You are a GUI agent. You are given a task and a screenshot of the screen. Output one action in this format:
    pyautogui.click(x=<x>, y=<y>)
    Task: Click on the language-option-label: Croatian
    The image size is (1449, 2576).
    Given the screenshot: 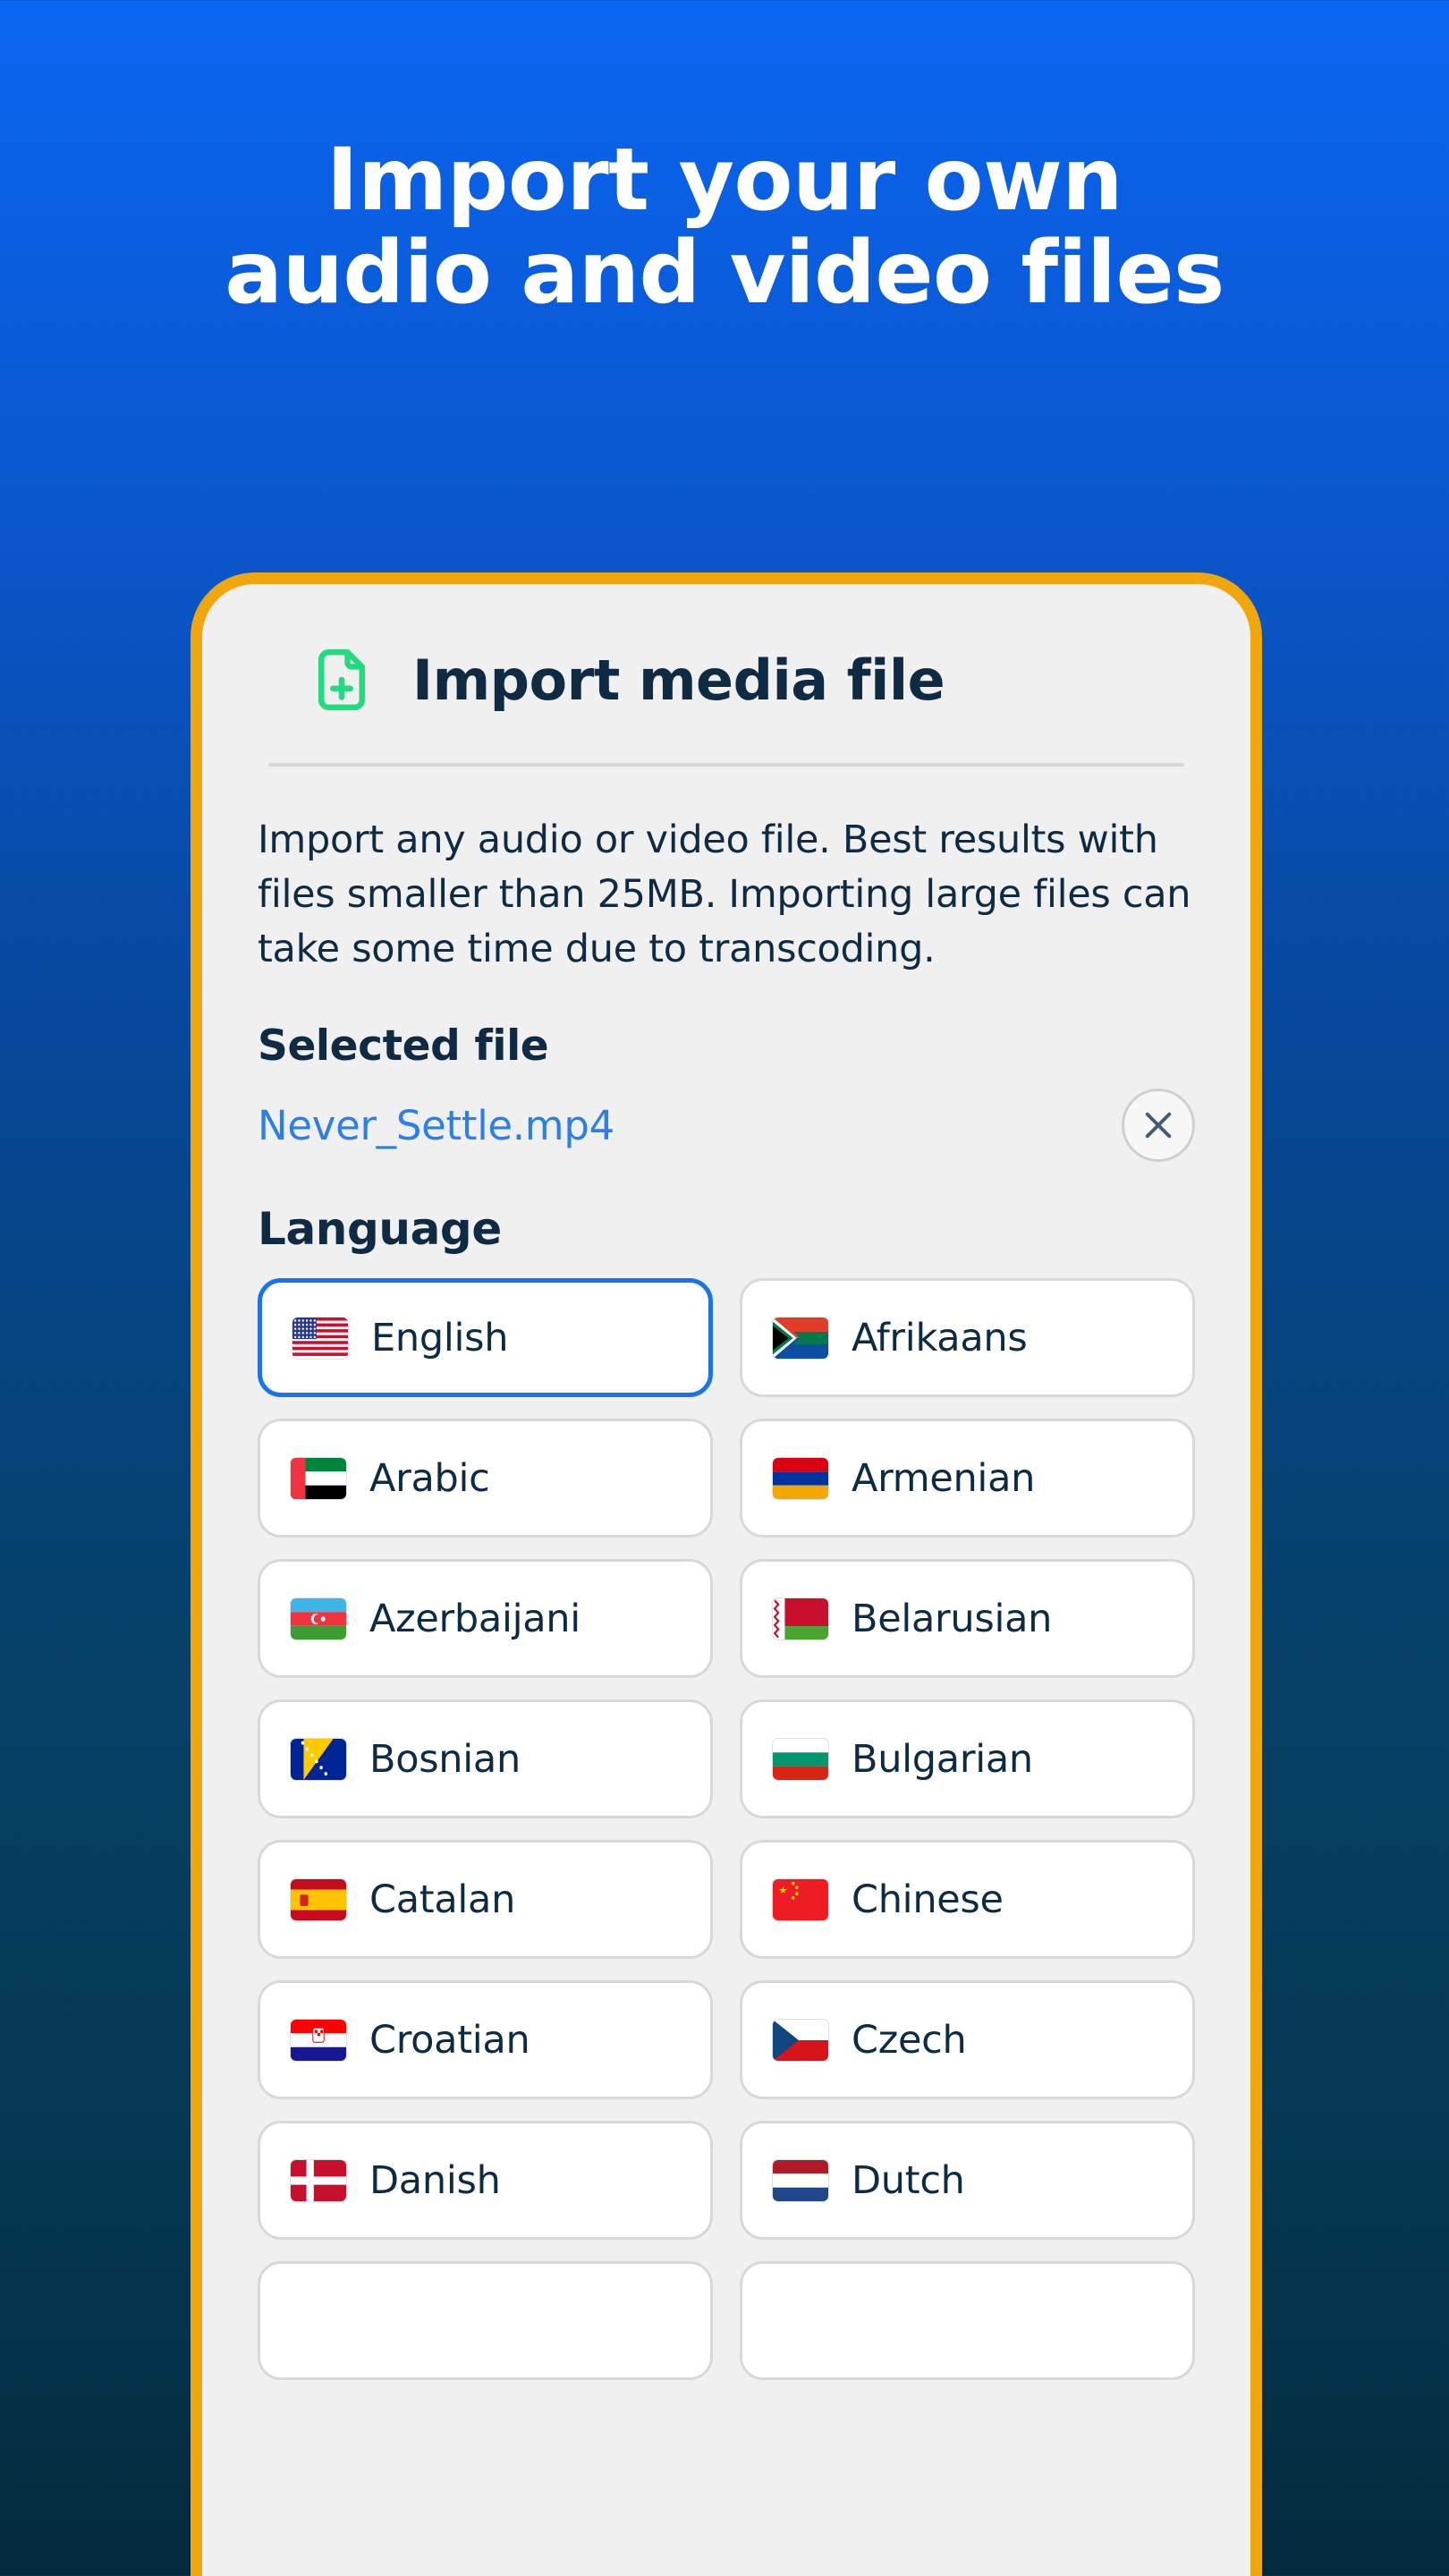 What is the action you would take?
    pyautogui.click(x=449, y=2040)
    